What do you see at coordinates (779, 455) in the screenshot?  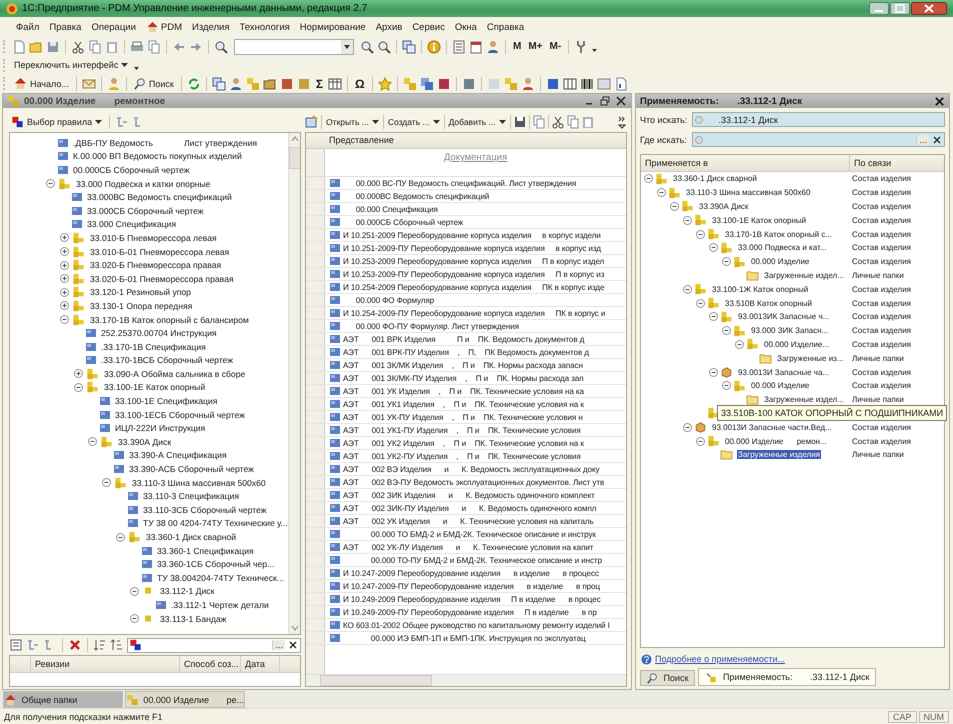 I see `tree-item: Загруженные изделия` at bounding box center [779, 455].